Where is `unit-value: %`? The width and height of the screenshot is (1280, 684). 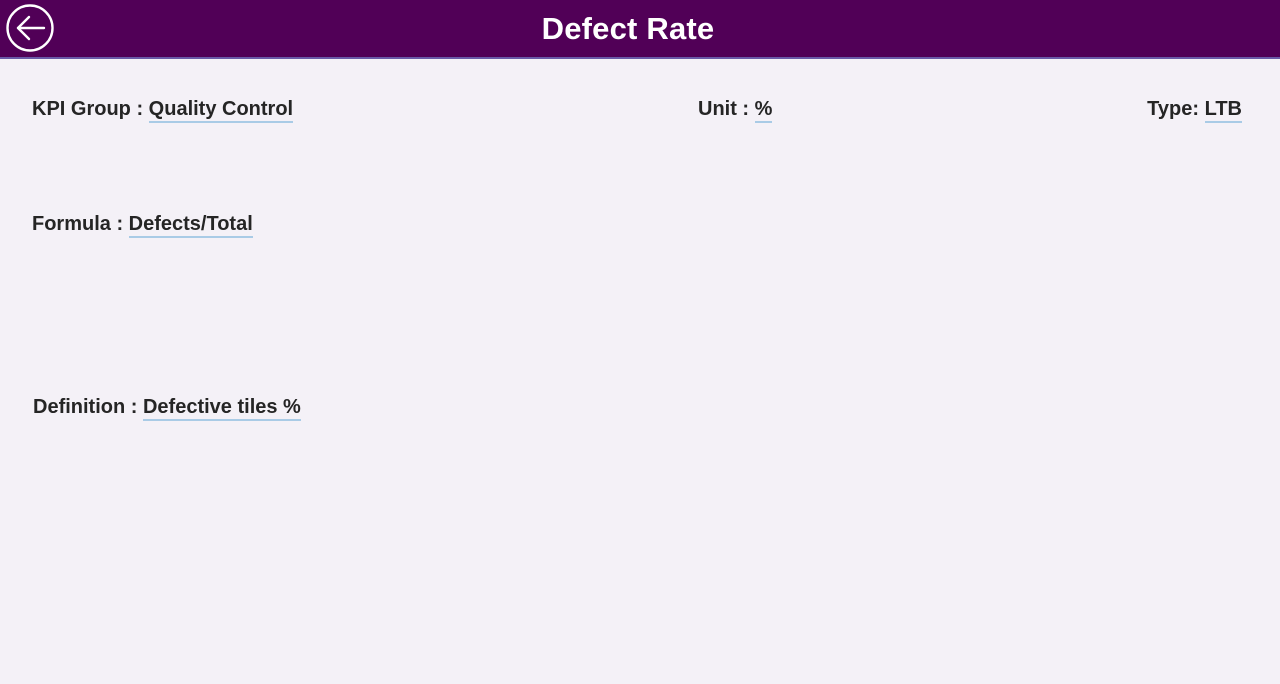
unit-value: % is located at coordinates (763, 110).